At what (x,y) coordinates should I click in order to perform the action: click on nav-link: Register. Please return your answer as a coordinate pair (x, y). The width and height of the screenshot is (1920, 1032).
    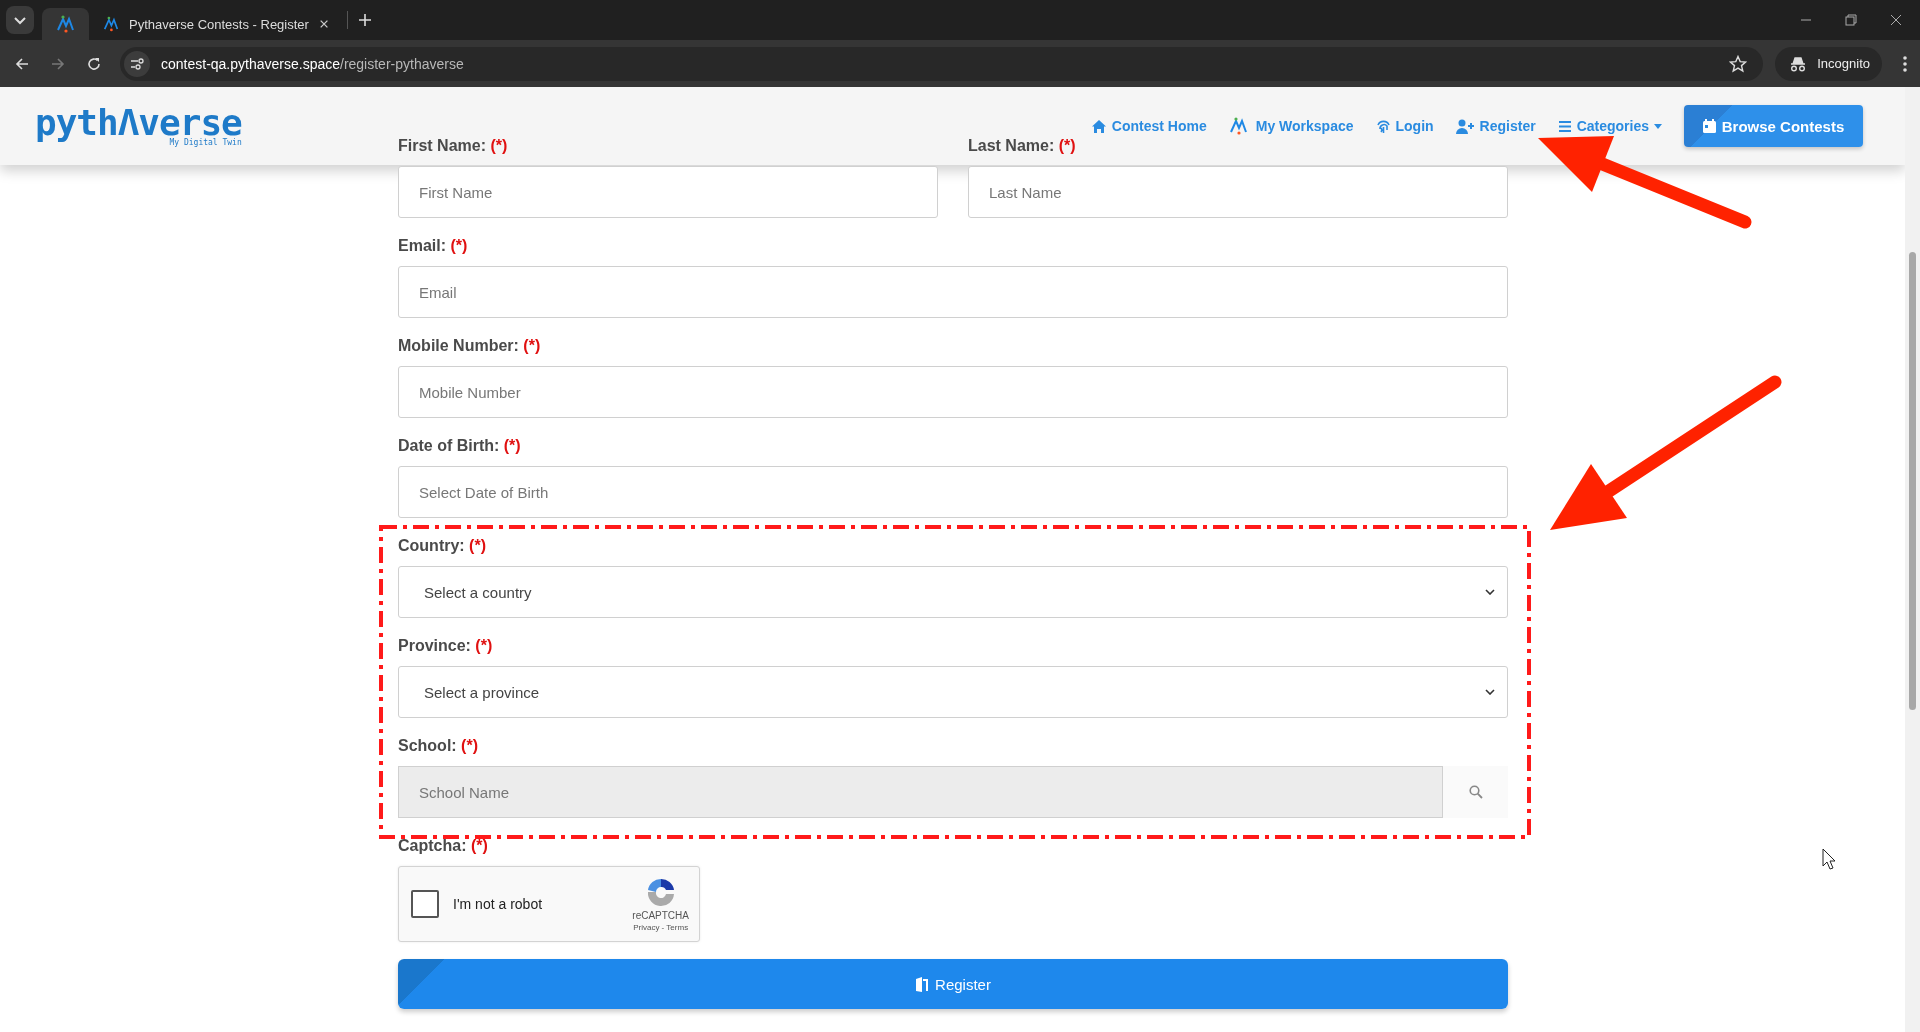
    Looking at the image, I should click on (1495, 126).